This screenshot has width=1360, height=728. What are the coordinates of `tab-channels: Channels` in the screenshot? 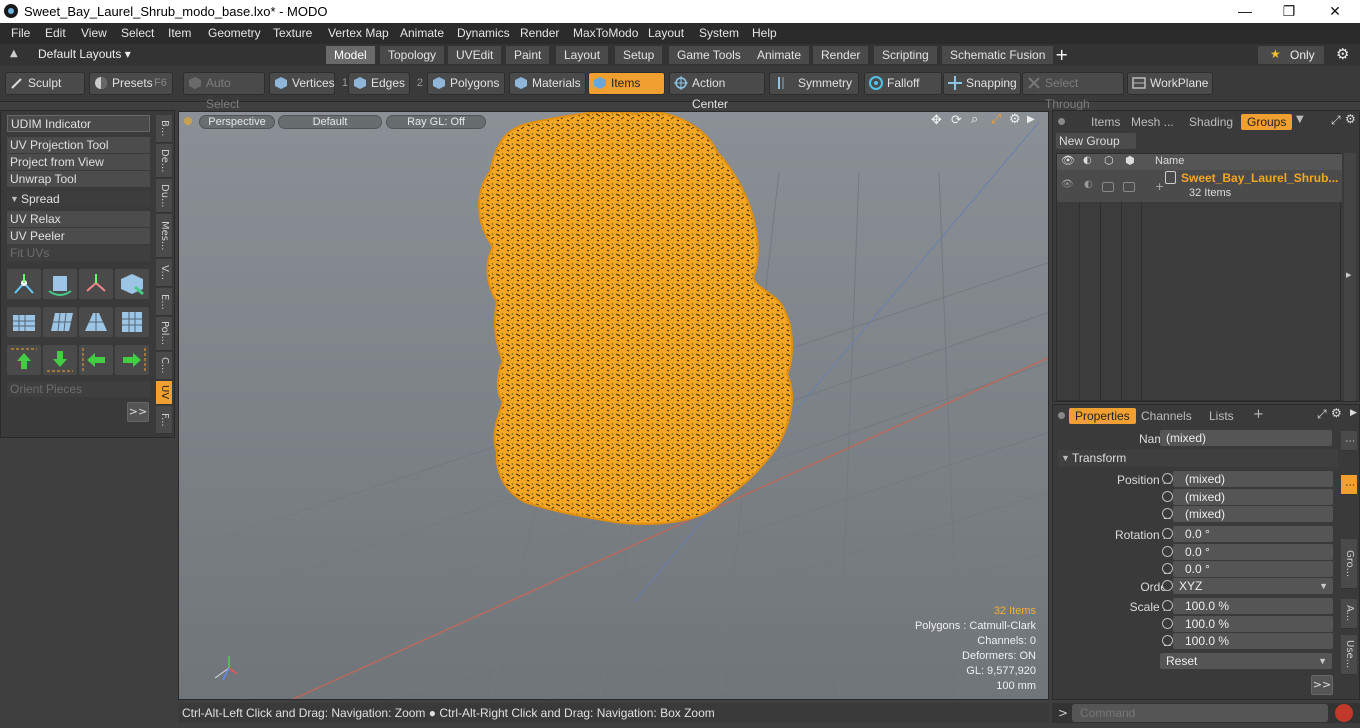 It's located at (1166, 416).